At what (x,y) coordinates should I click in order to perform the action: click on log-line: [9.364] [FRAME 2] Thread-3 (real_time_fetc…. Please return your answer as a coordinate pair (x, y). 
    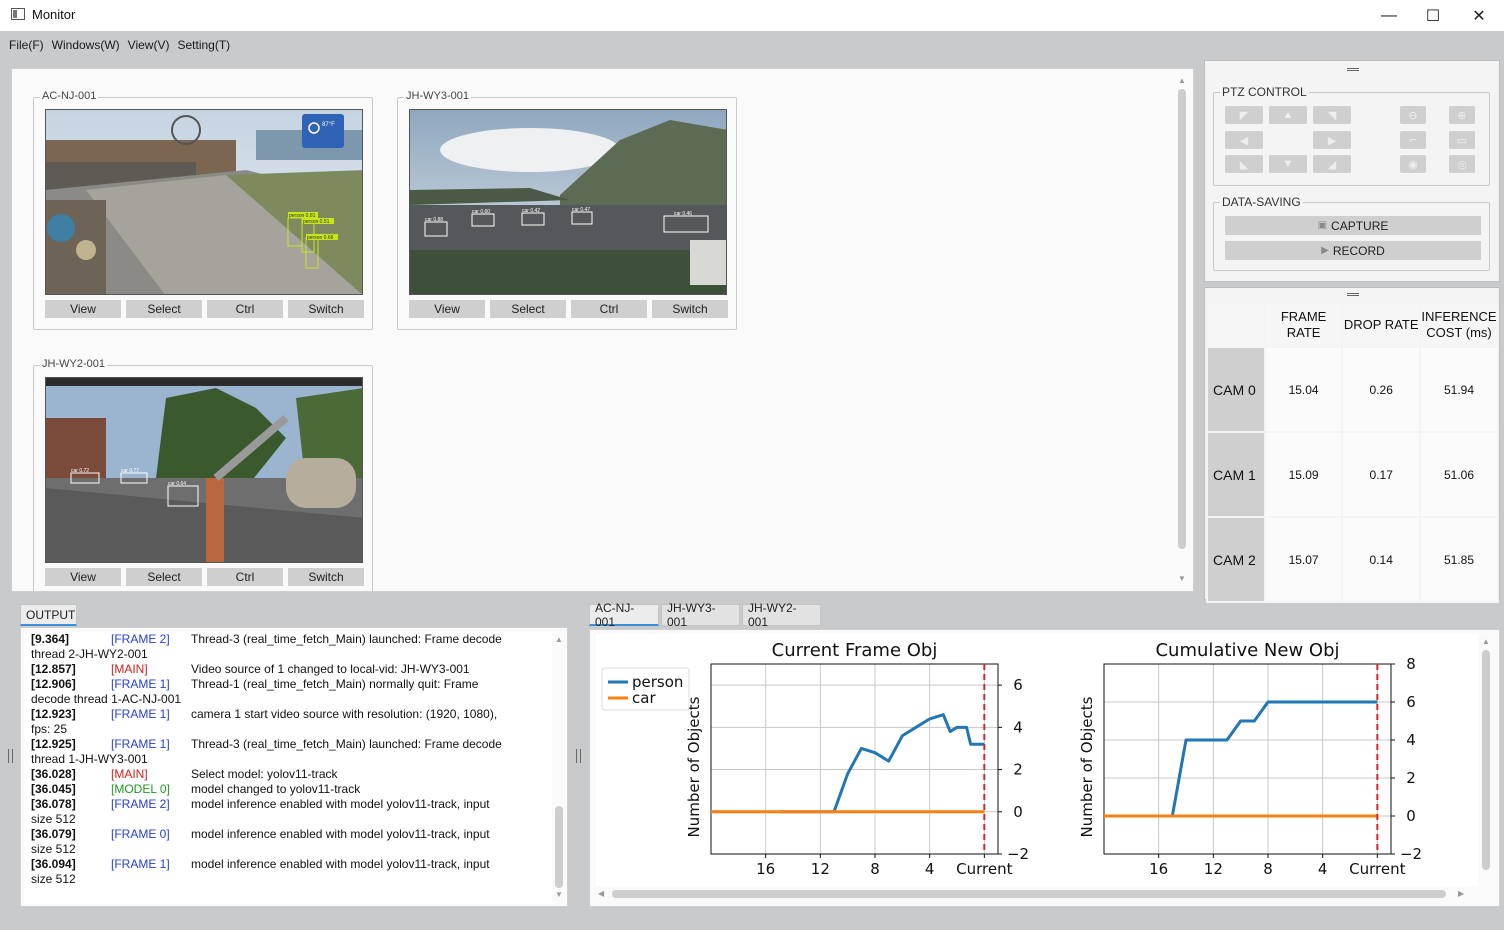
    Looking at the image, I should click on (288, 639).